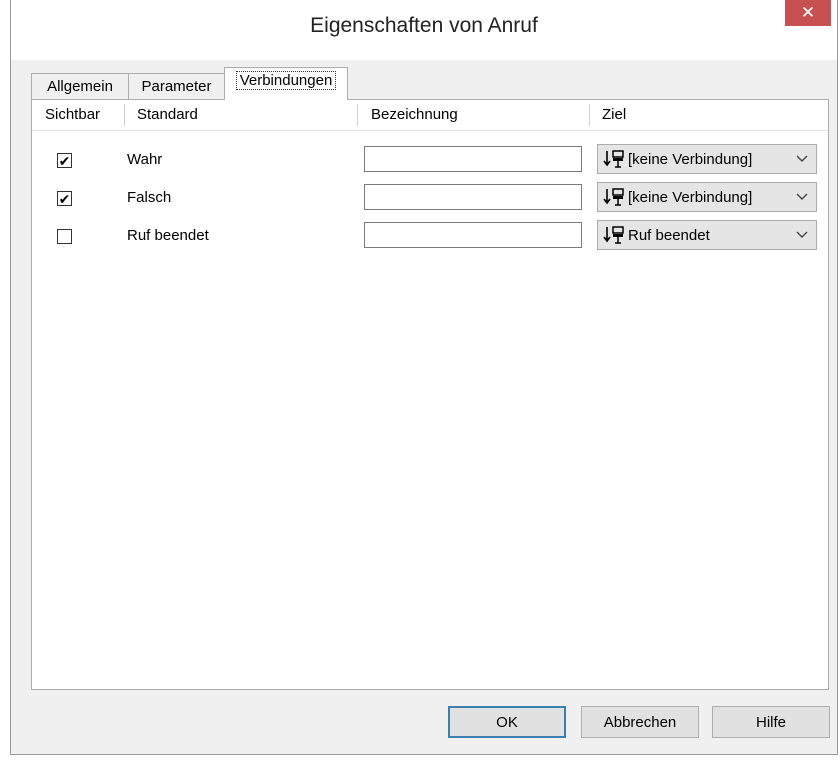 This screenshot has height=761, width=840. Describe the element at coordinates (669, 235) in the screenshot. I see `target-value: Ruf beendet` at that location.